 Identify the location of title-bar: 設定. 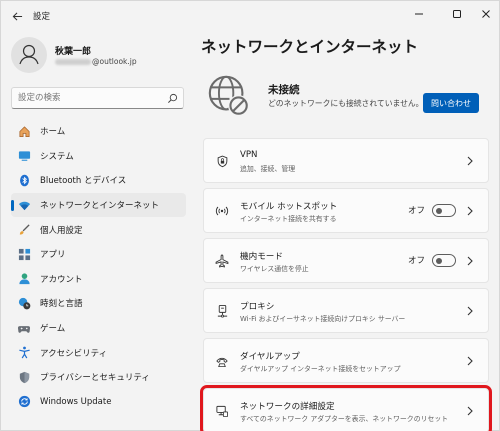
(250, 16).